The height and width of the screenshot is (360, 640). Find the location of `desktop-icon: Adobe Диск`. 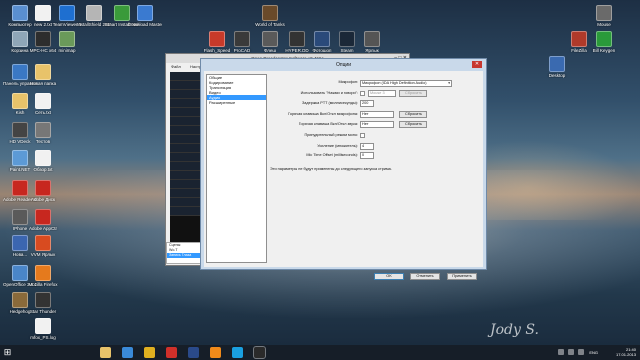

desktop-icon: Adobe Диск is located at coordinates (43, 191).